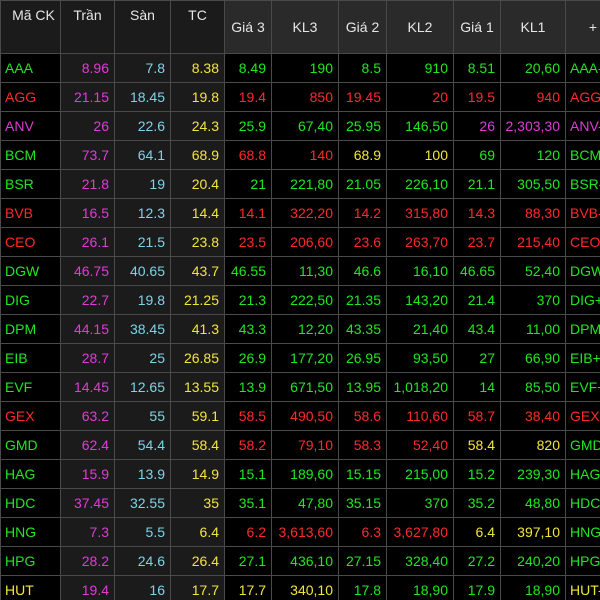 This screenshot has height=600, width=600. What do you see at coordinates (30, 126) in the screenshot?
I see `cell-symbol: ANV` at bounding box center [30, 126].